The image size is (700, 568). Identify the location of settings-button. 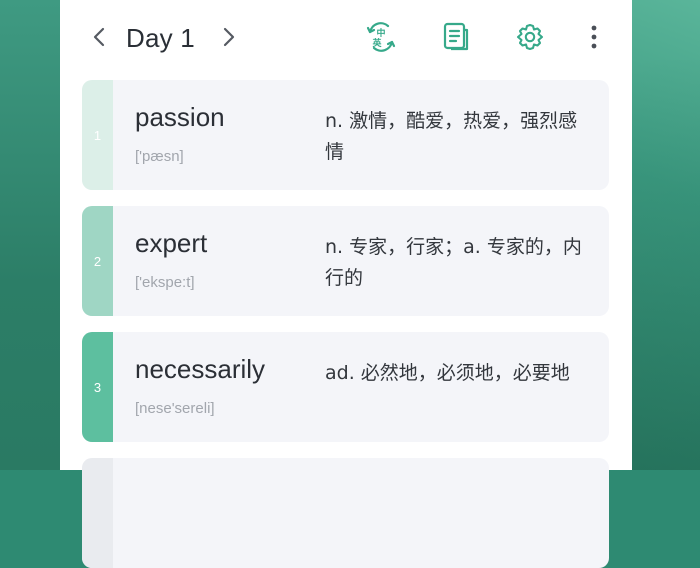
(530, 37).